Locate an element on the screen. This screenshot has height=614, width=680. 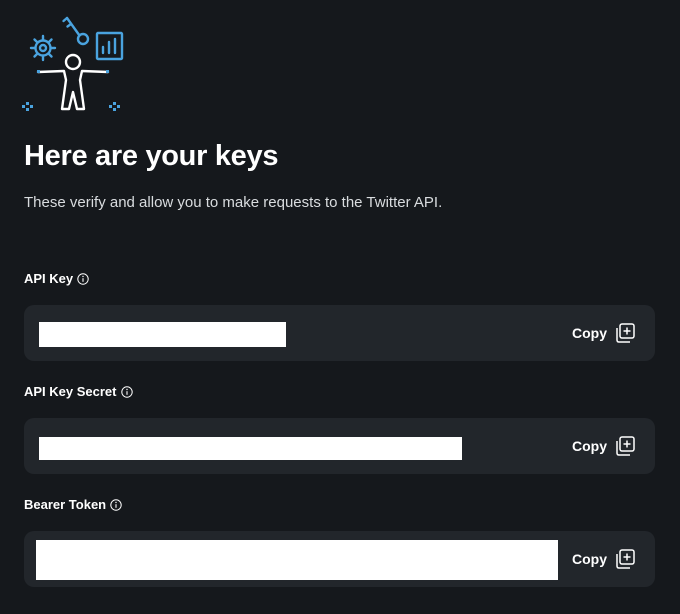
copy-api-key-secret-button: Copy is located at coordinates (603, 446).